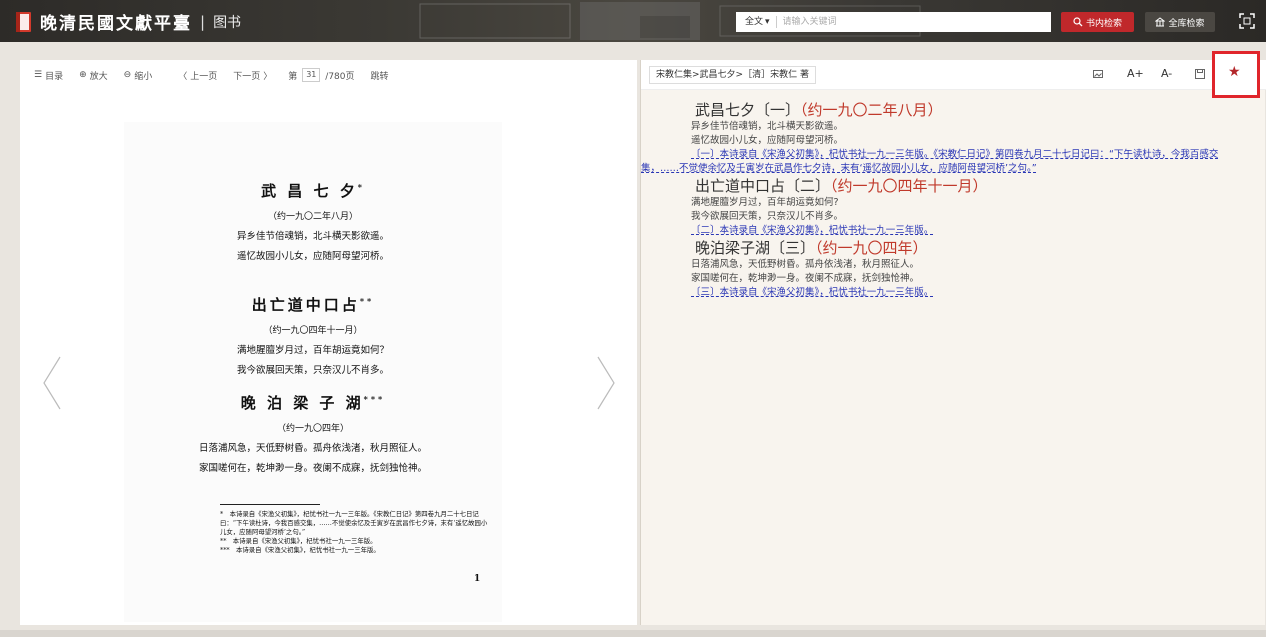  Describe the element at coordinates (909, 186) in the screenshot. I see `poem-date: （约一九〇四年十一月）` at that location.